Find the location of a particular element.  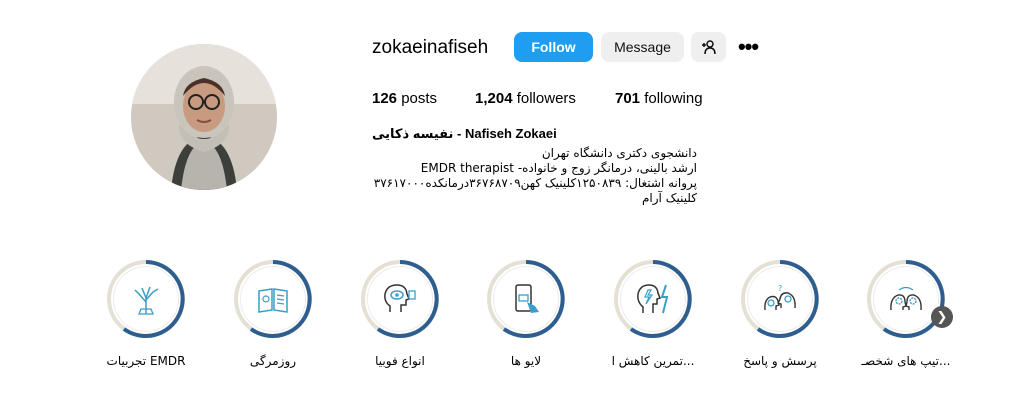

phone-tap-icon is located at coordinates (527, 298).